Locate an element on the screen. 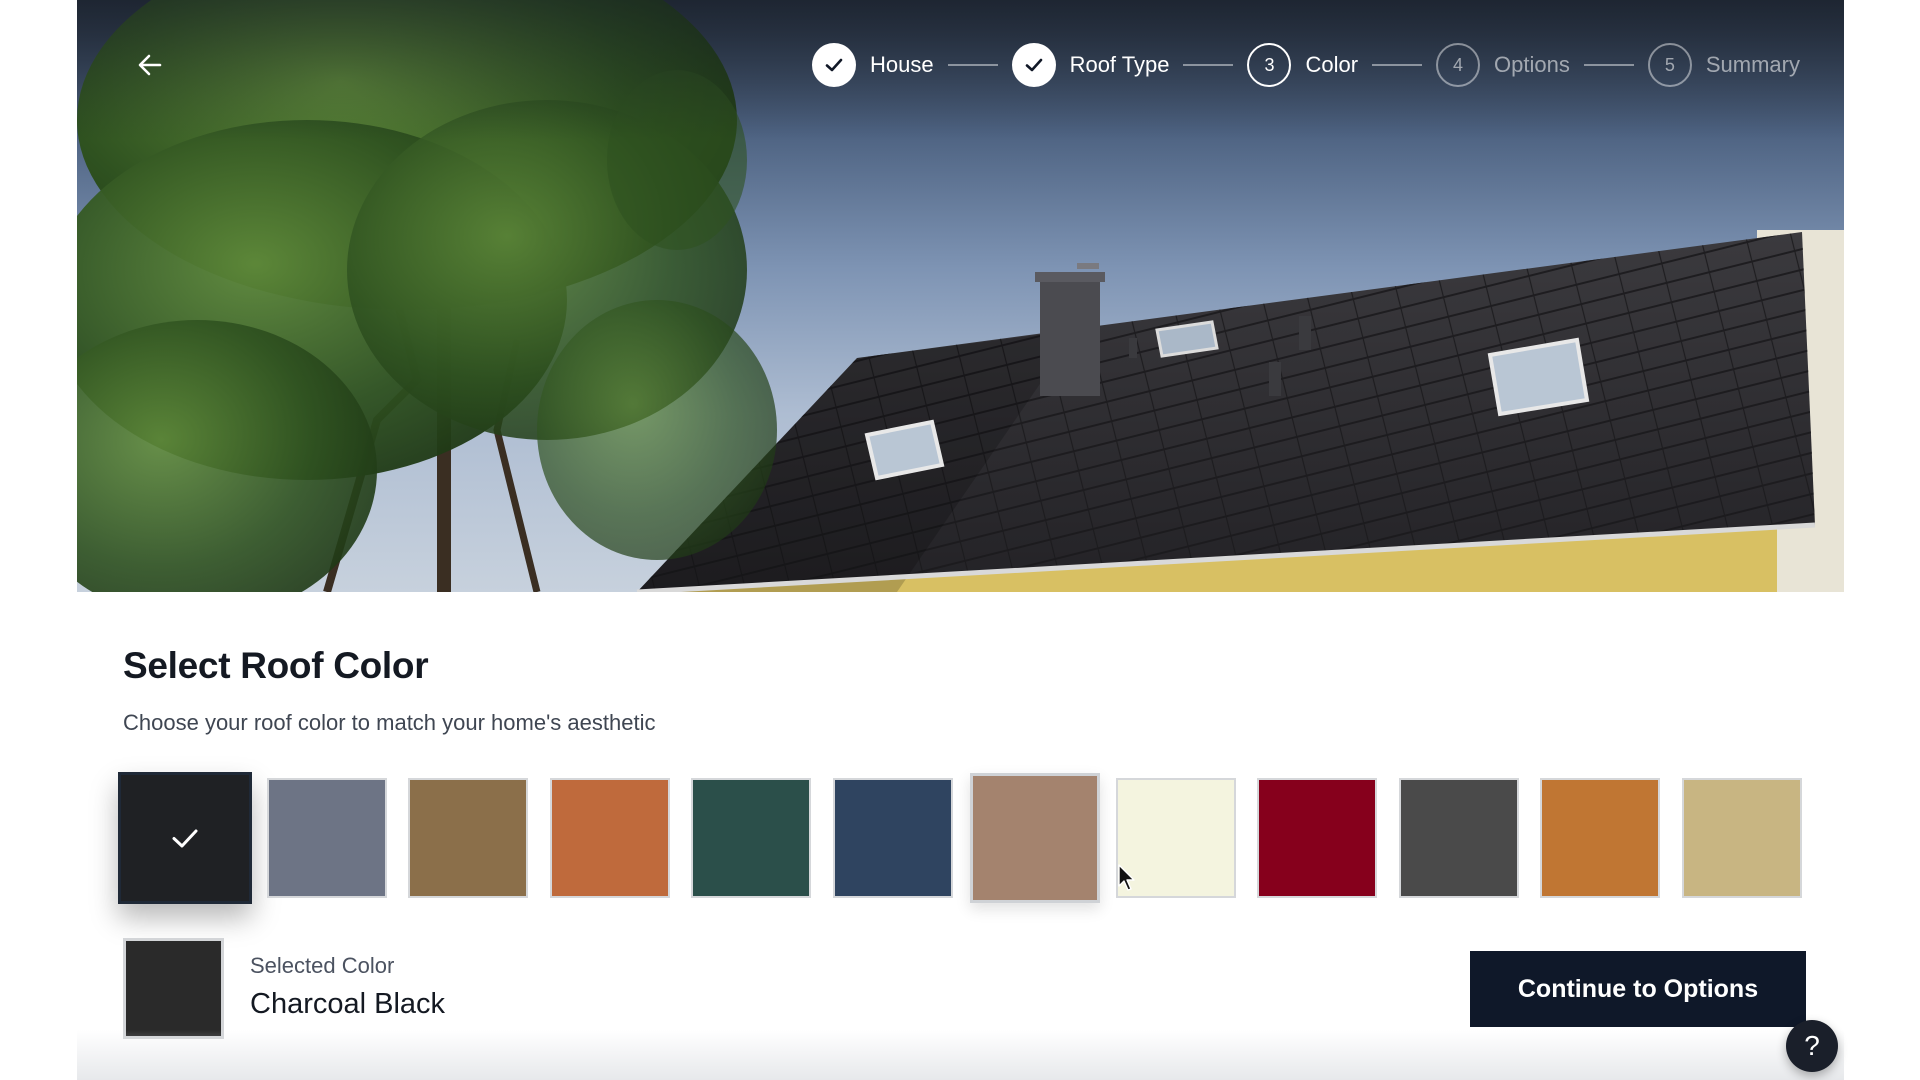 Image resolution: width=1920 pixels, height=1080 pixels. step-label: Color is located at coordinates (1332, 64).